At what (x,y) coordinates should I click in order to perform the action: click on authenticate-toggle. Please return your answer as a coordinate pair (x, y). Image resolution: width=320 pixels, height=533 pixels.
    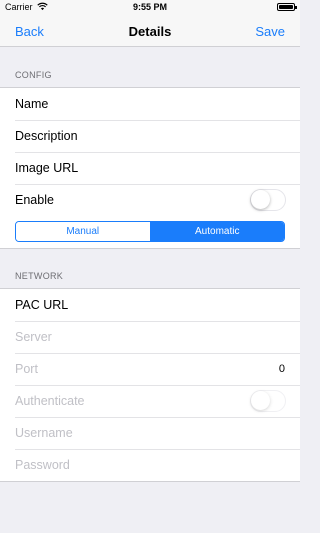
    Looking at the image, I should click on (268, 401).